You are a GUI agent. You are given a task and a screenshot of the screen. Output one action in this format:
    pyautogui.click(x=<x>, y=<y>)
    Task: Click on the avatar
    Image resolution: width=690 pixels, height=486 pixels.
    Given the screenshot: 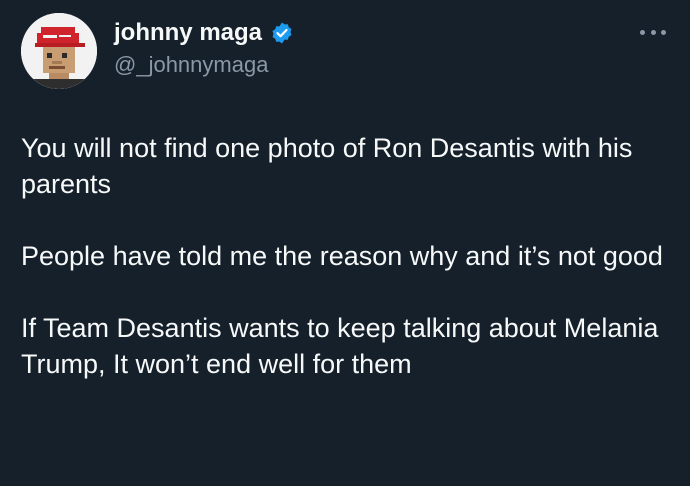 What is the action you would take?
    pyautogui.click(x=59, y=51)
    